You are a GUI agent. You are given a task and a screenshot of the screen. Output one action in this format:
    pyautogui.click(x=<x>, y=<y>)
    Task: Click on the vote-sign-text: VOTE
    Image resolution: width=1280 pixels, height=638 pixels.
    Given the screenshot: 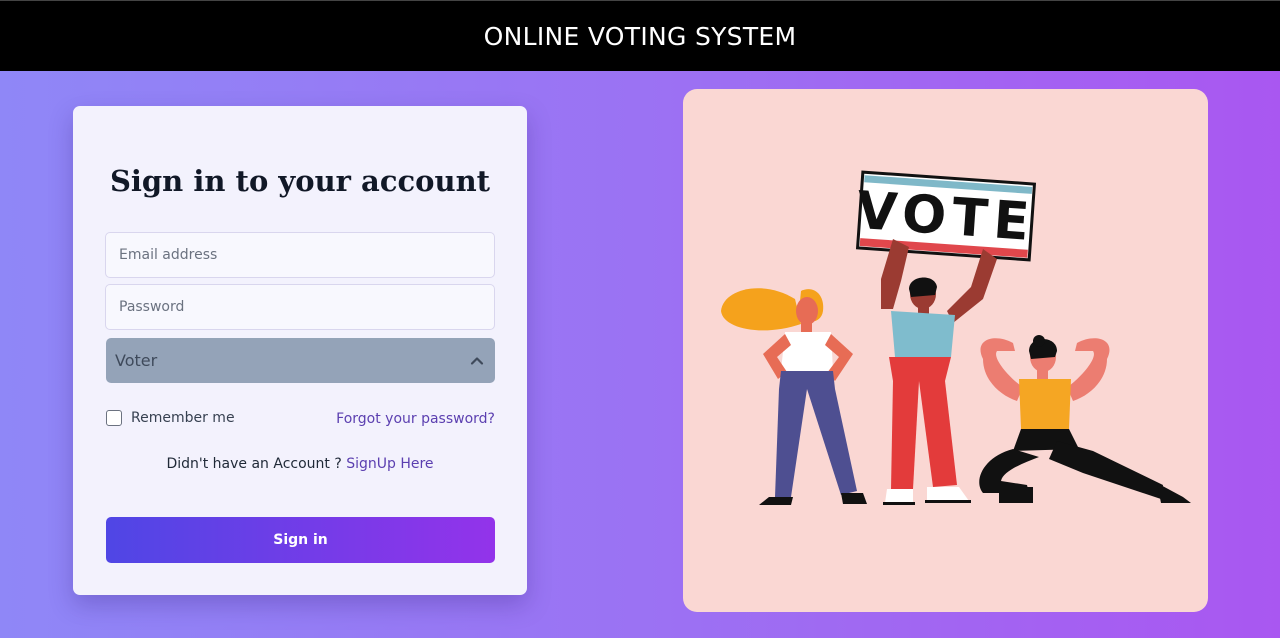 What is the action you would take?
    pyautogui.click(x=946, y=217)
    